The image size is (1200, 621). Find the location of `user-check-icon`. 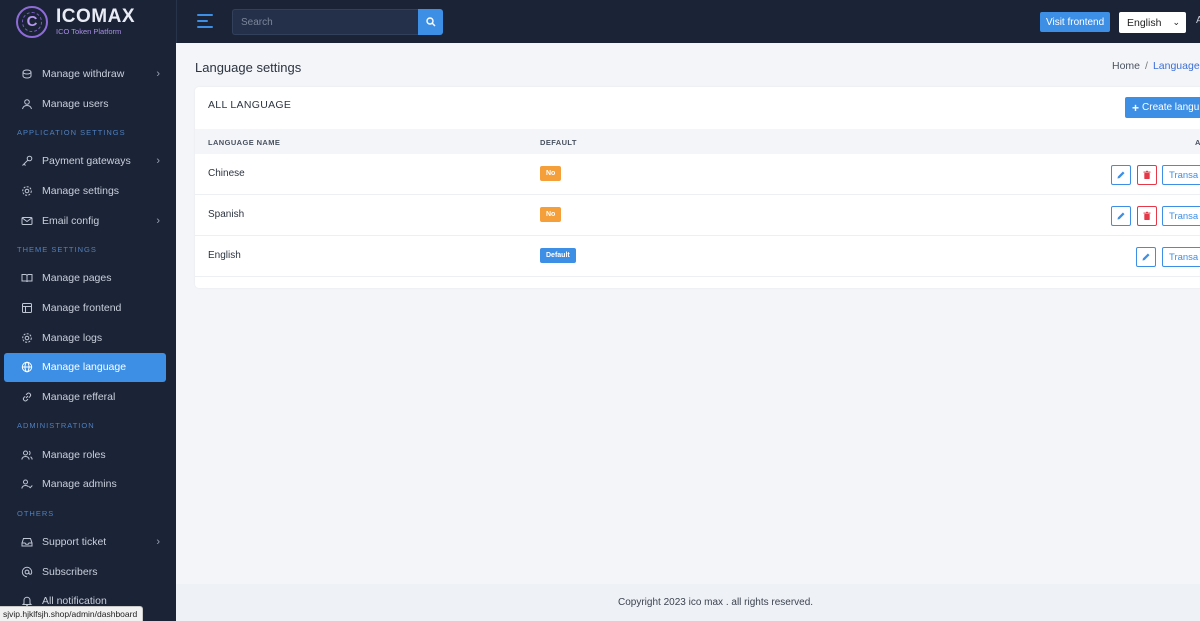

user-check-icon is located at coordinates (27, 484).